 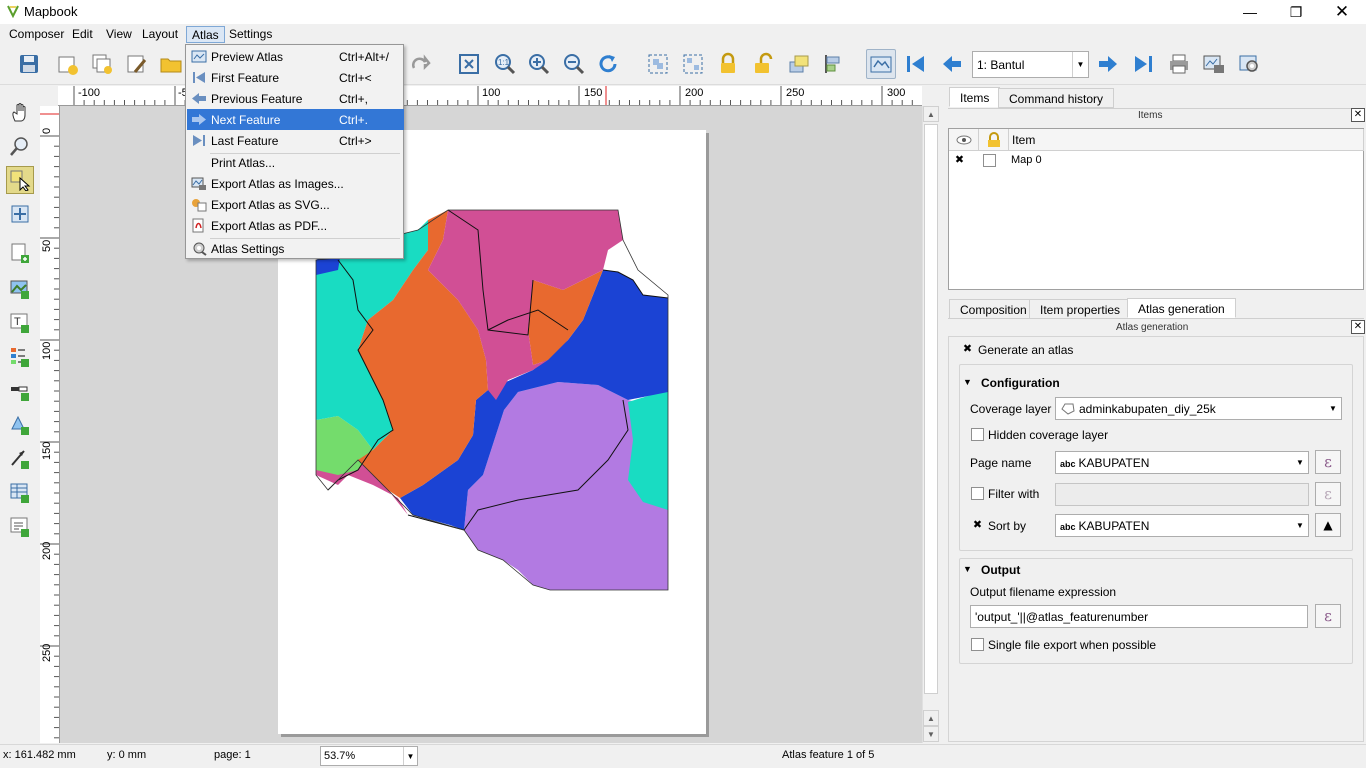 What do you see at coordinates (119, 34) in the screenshot?
I see `menu-view: View` at bounding box center [119, 34].